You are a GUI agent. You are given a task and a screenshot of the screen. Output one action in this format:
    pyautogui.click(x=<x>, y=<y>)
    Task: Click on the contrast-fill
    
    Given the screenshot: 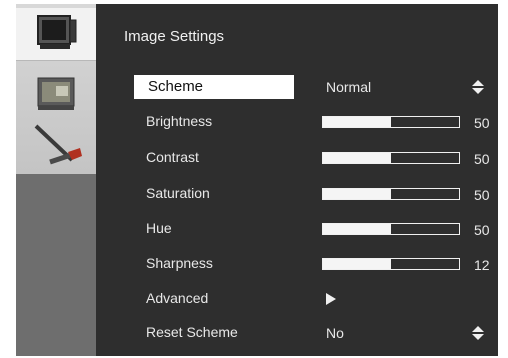 What is the action you would take?
    pyautogui.click(x=357, y=158)
    